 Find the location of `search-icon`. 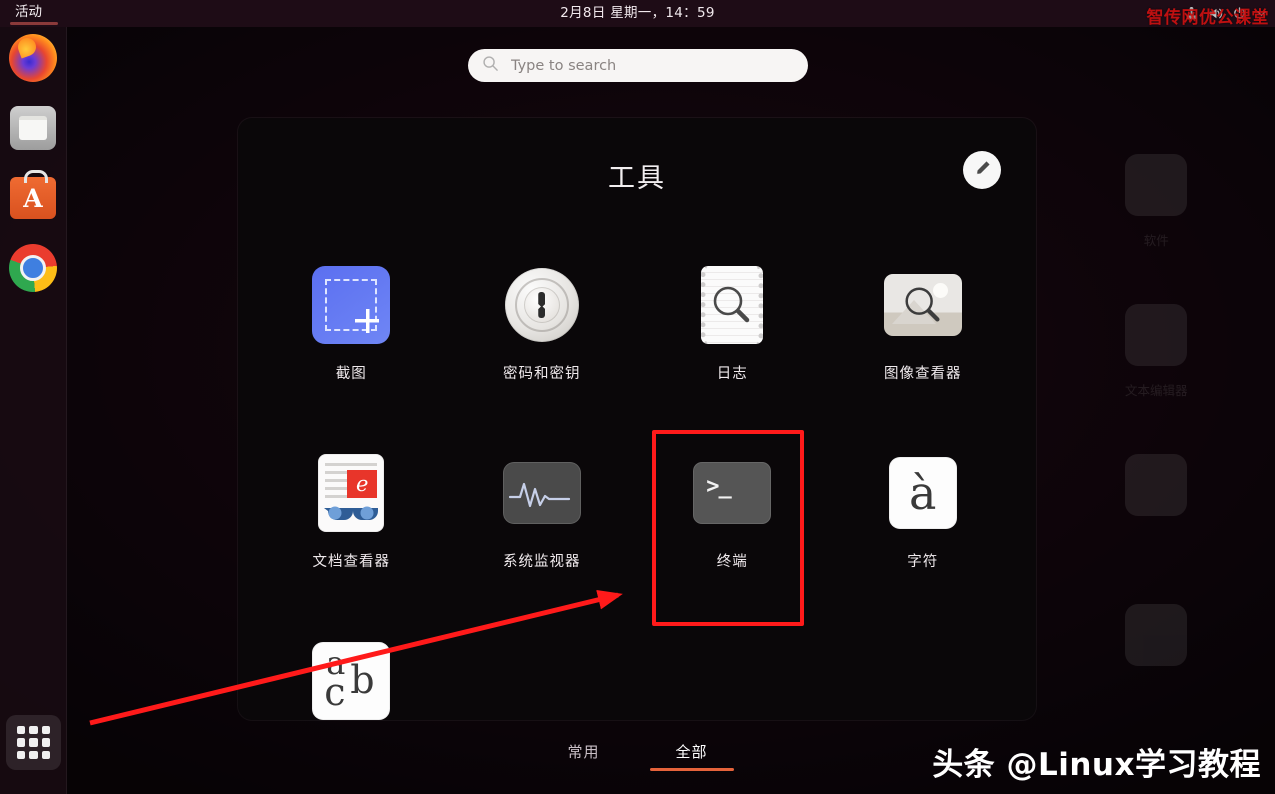

search-icon is located at coordinates (490, 65).